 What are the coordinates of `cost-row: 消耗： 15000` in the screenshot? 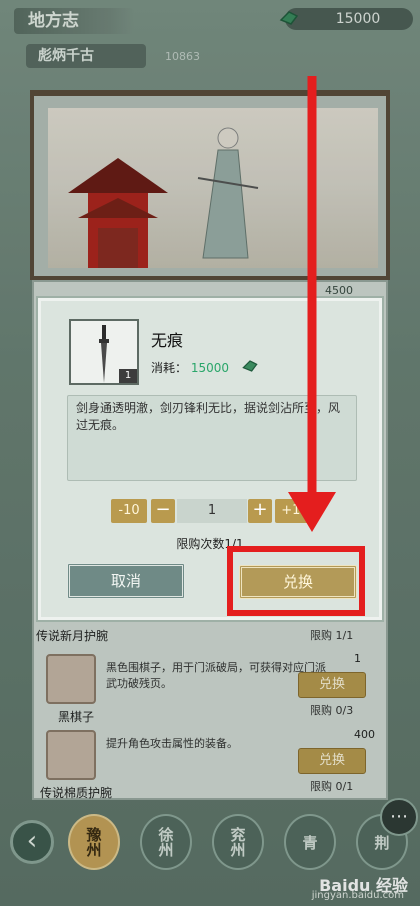 It's located at (190, 367).